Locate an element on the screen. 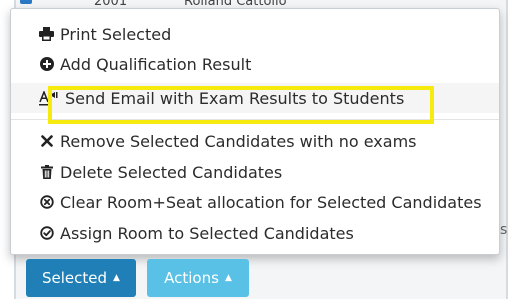 This screenshot has width=516, height=299. x-circle-icon is located at coordinates (46, 202).